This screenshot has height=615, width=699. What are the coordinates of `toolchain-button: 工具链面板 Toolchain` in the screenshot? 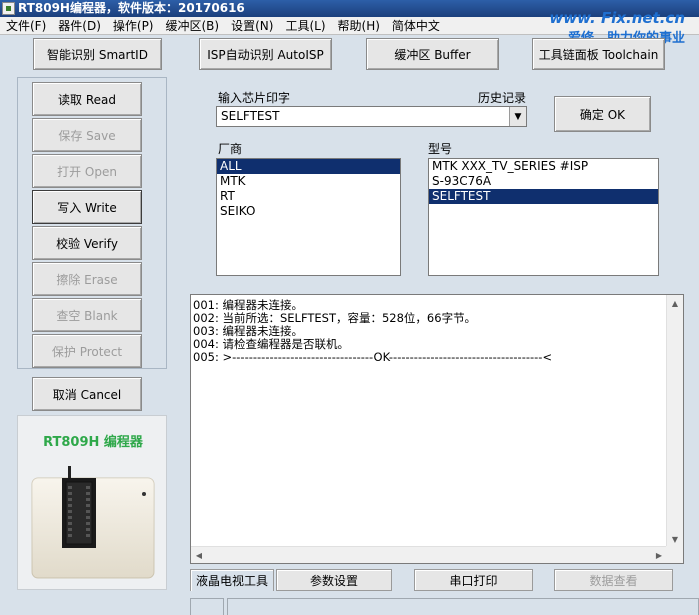 It's located at (598, 54).